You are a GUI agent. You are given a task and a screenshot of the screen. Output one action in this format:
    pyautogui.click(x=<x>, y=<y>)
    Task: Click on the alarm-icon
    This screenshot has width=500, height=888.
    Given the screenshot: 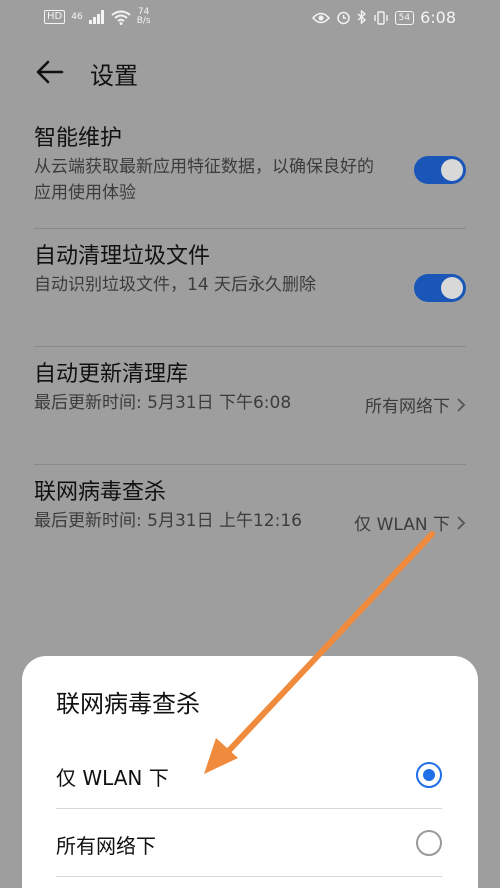 What is the action you would take?
    pyautogui.click(x=343, y=18)
    